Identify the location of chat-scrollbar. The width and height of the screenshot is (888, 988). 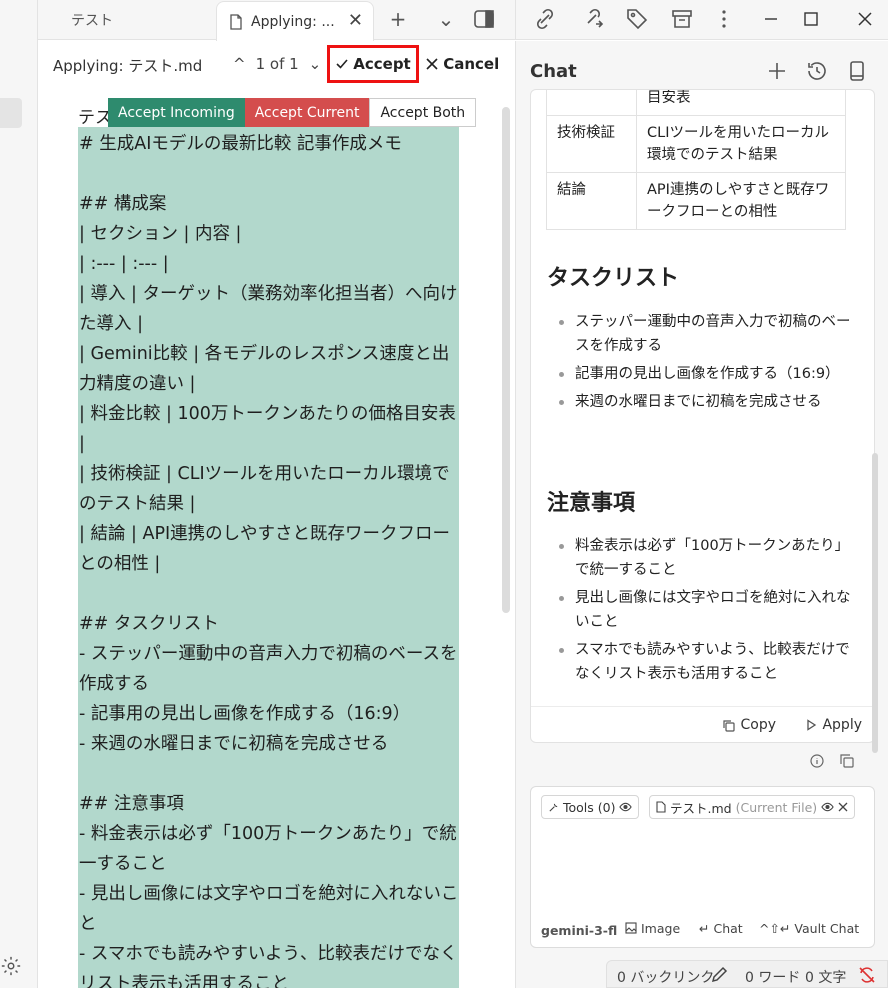
(875, 603).